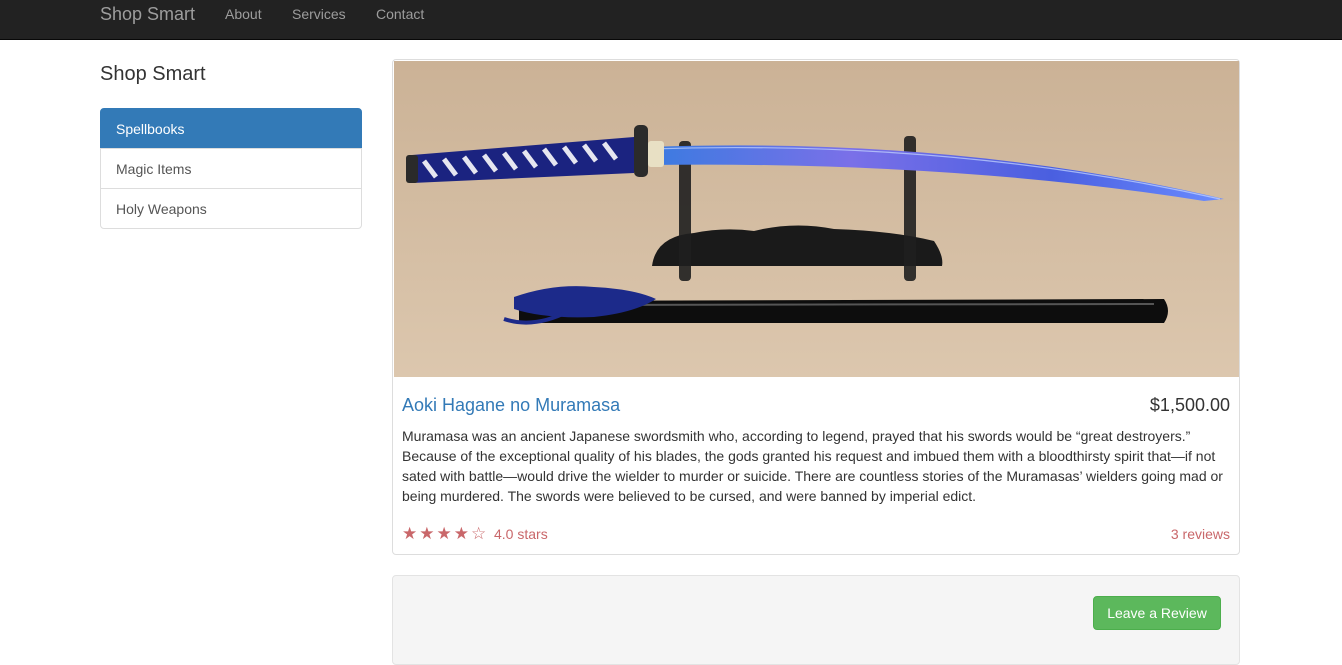 This screenshot has width=1342, height=665. I want to click on star-rating-icon: ★★★★☆, so click(445, 534).